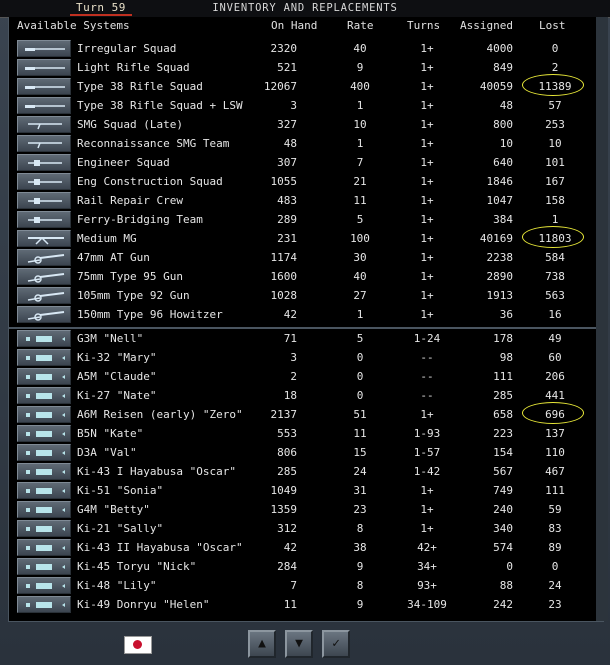  Describe the element at coordinates (306, 48) in the screenshot. I see `table-row: Irregular Squad 2320 40 1+ 4000 0` at that location.